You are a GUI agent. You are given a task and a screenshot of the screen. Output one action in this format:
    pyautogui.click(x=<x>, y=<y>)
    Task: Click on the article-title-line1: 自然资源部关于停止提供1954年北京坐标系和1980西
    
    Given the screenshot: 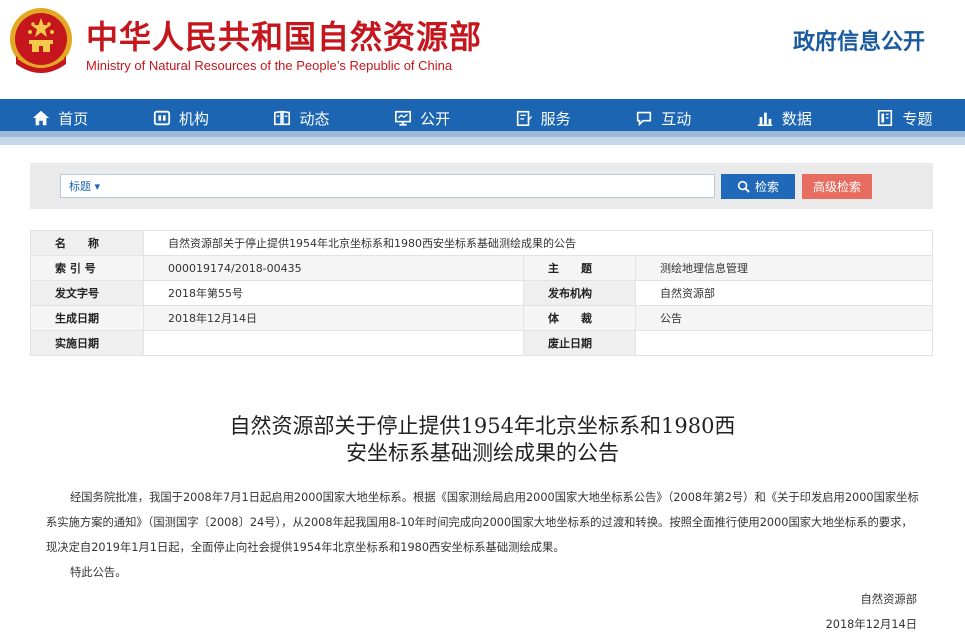 What is the action you would take?
    pyautogui.click(x=482, y=426)
    